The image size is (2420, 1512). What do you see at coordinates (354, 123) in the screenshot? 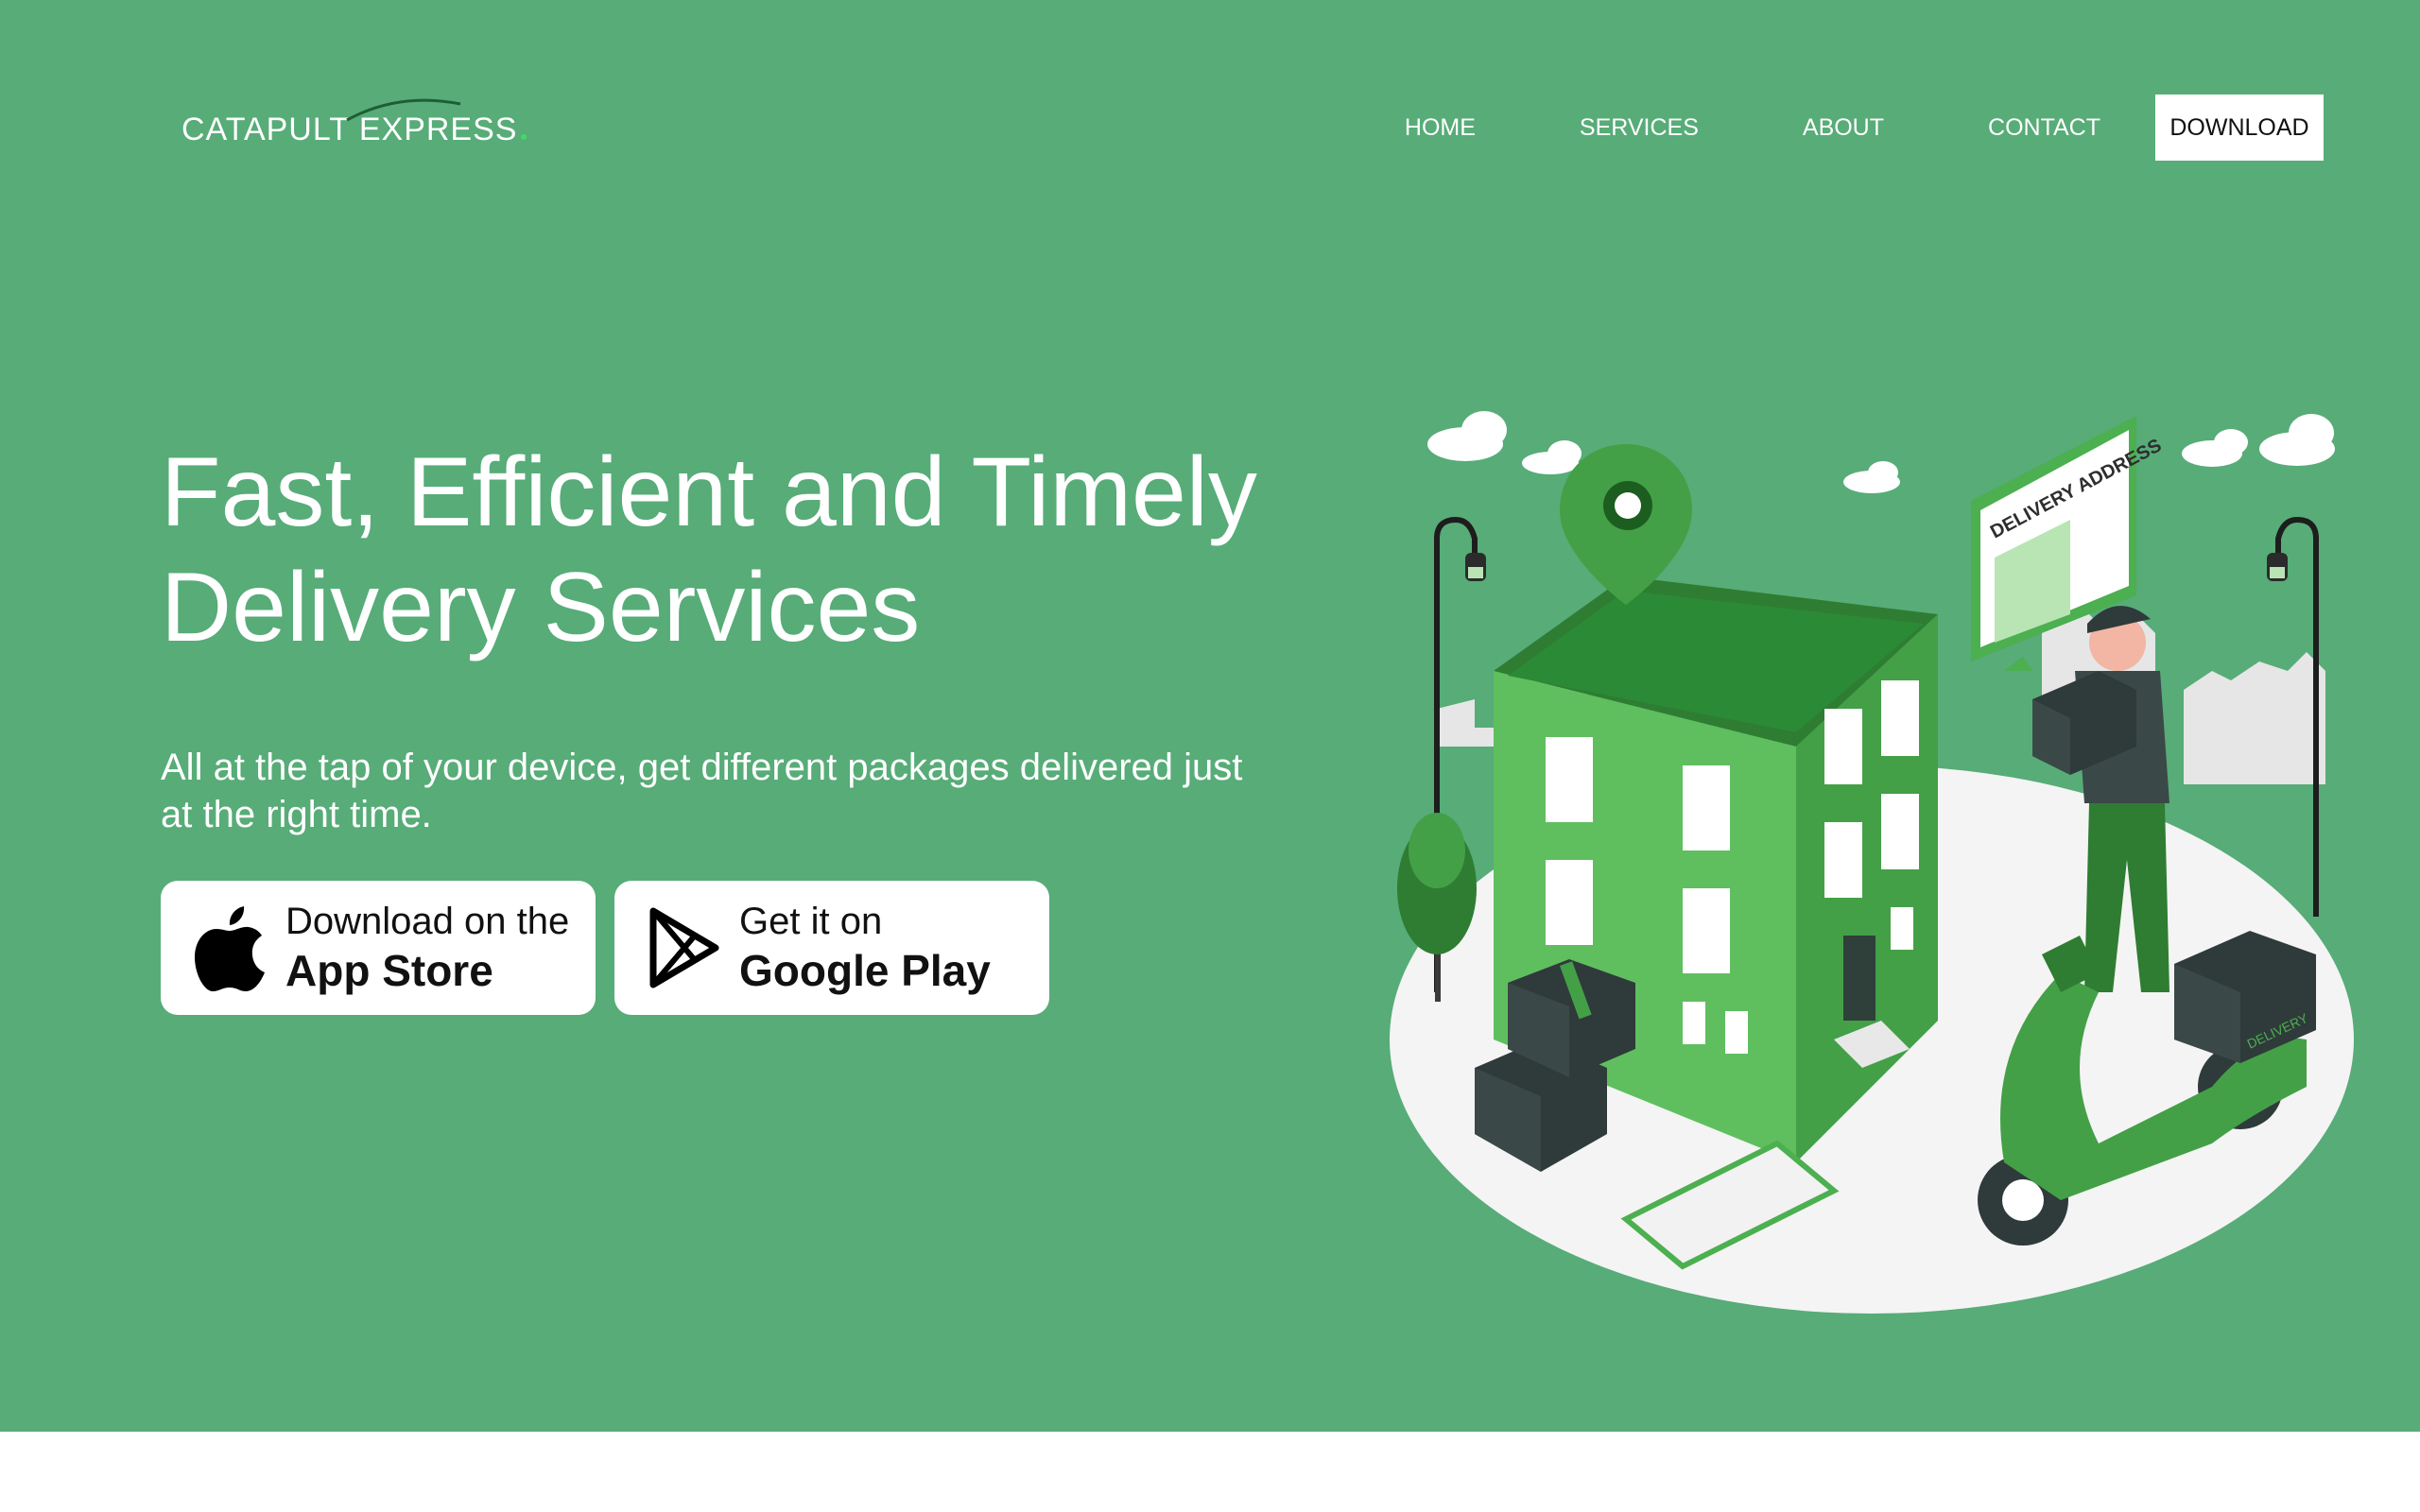
I see `logo: CATAPULT EXPRESS` at bounding box center [354, 123].